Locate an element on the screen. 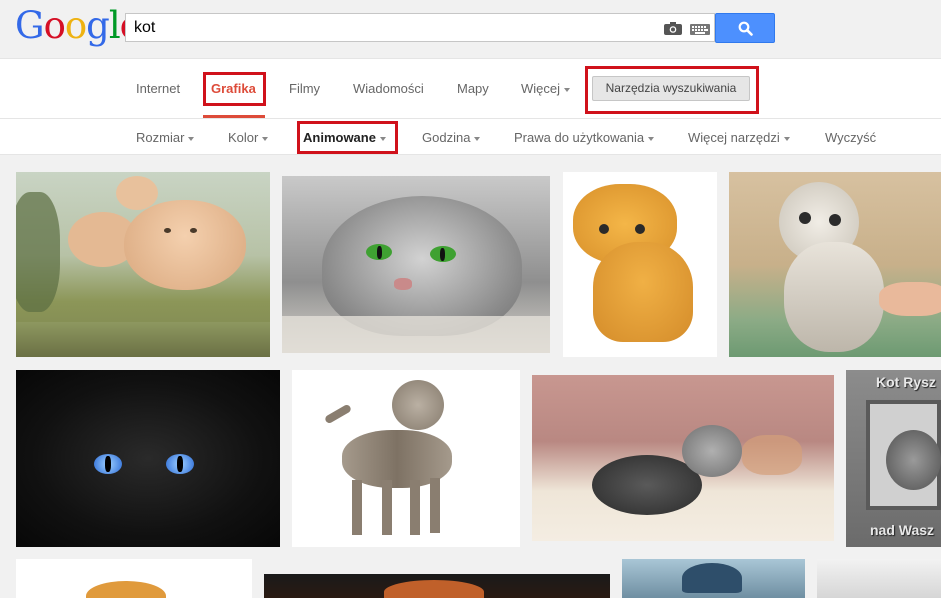 The width and height of the screenshot is (941, 598). tab-wiecej-label: Więcej is located at coordinates (541, 88).